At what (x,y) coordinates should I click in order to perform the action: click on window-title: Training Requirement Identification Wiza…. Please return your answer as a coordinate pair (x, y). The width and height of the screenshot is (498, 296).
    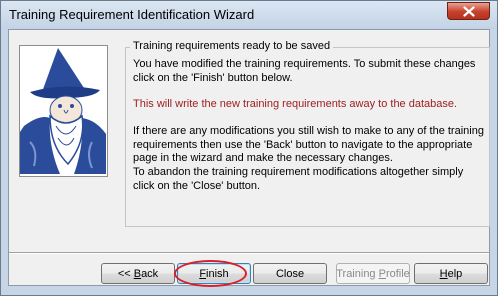
    Looking at the image, I should click on (132, 14).